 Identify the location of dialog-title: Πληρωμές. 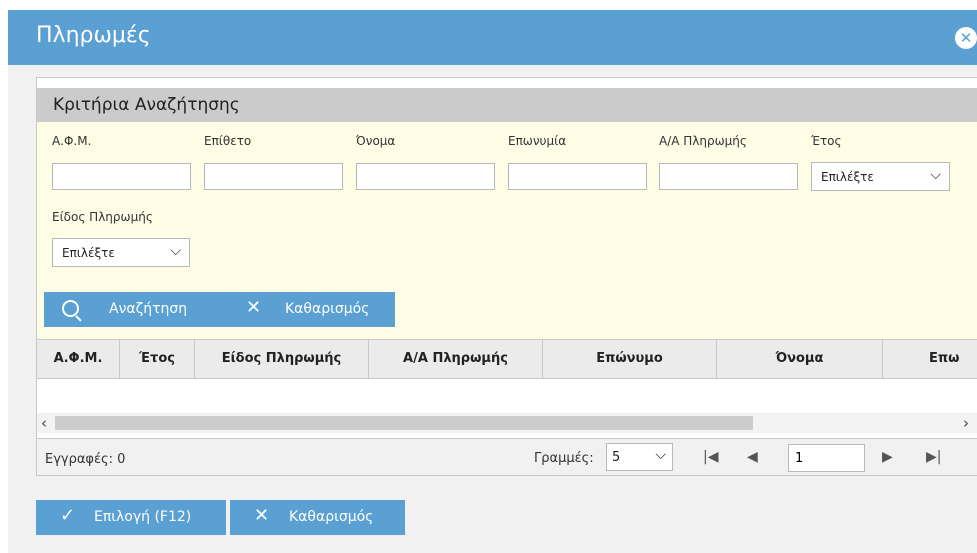
(93, 35).